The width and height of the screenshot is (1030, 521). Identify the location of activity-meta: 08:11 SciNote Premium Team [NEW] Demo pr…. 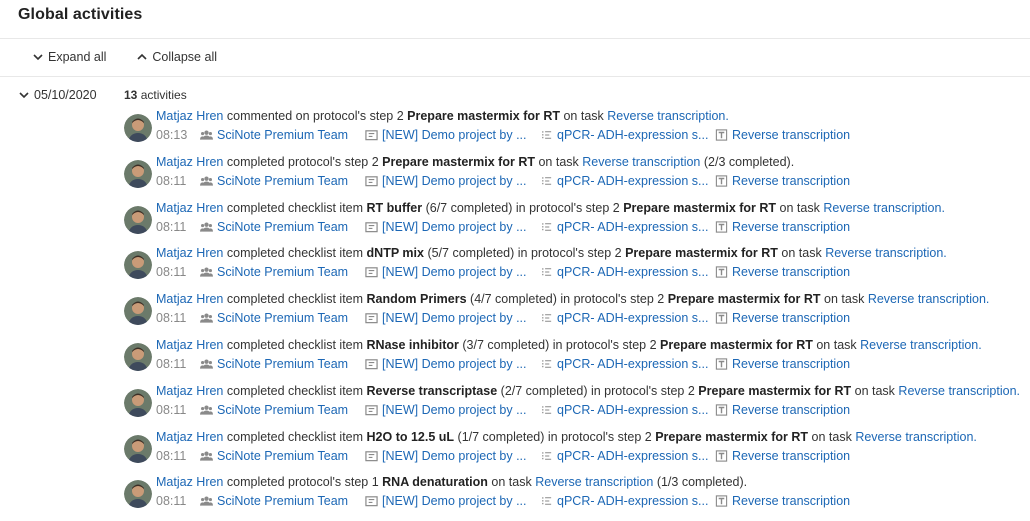
(503, 501).